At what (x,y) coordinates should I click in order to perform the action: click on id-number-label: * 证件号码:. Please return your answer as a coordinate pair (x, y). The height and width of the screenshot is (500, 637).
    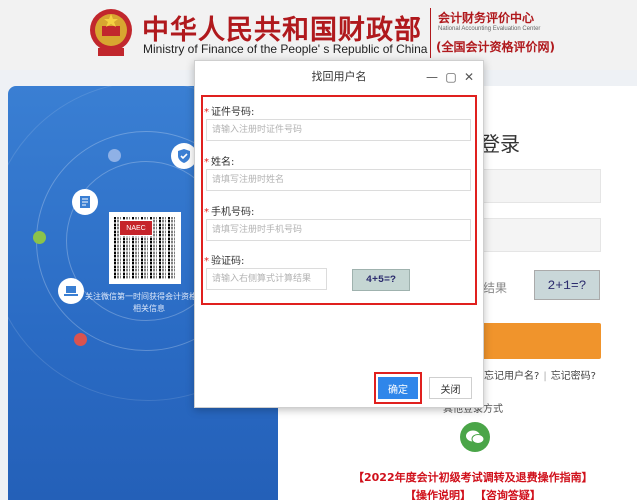
    Looking at the image, I should click on (229, 110).